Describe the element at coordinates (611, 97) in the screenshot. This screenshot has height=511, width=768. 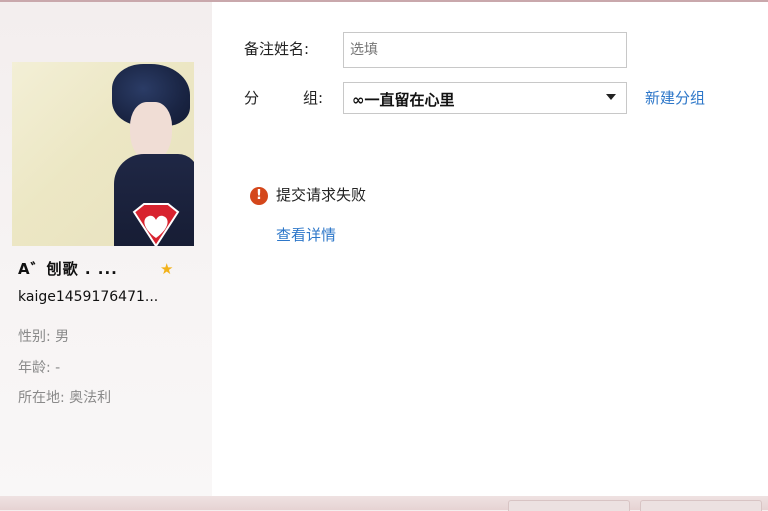
I see `chevron-down-icon` at that location.